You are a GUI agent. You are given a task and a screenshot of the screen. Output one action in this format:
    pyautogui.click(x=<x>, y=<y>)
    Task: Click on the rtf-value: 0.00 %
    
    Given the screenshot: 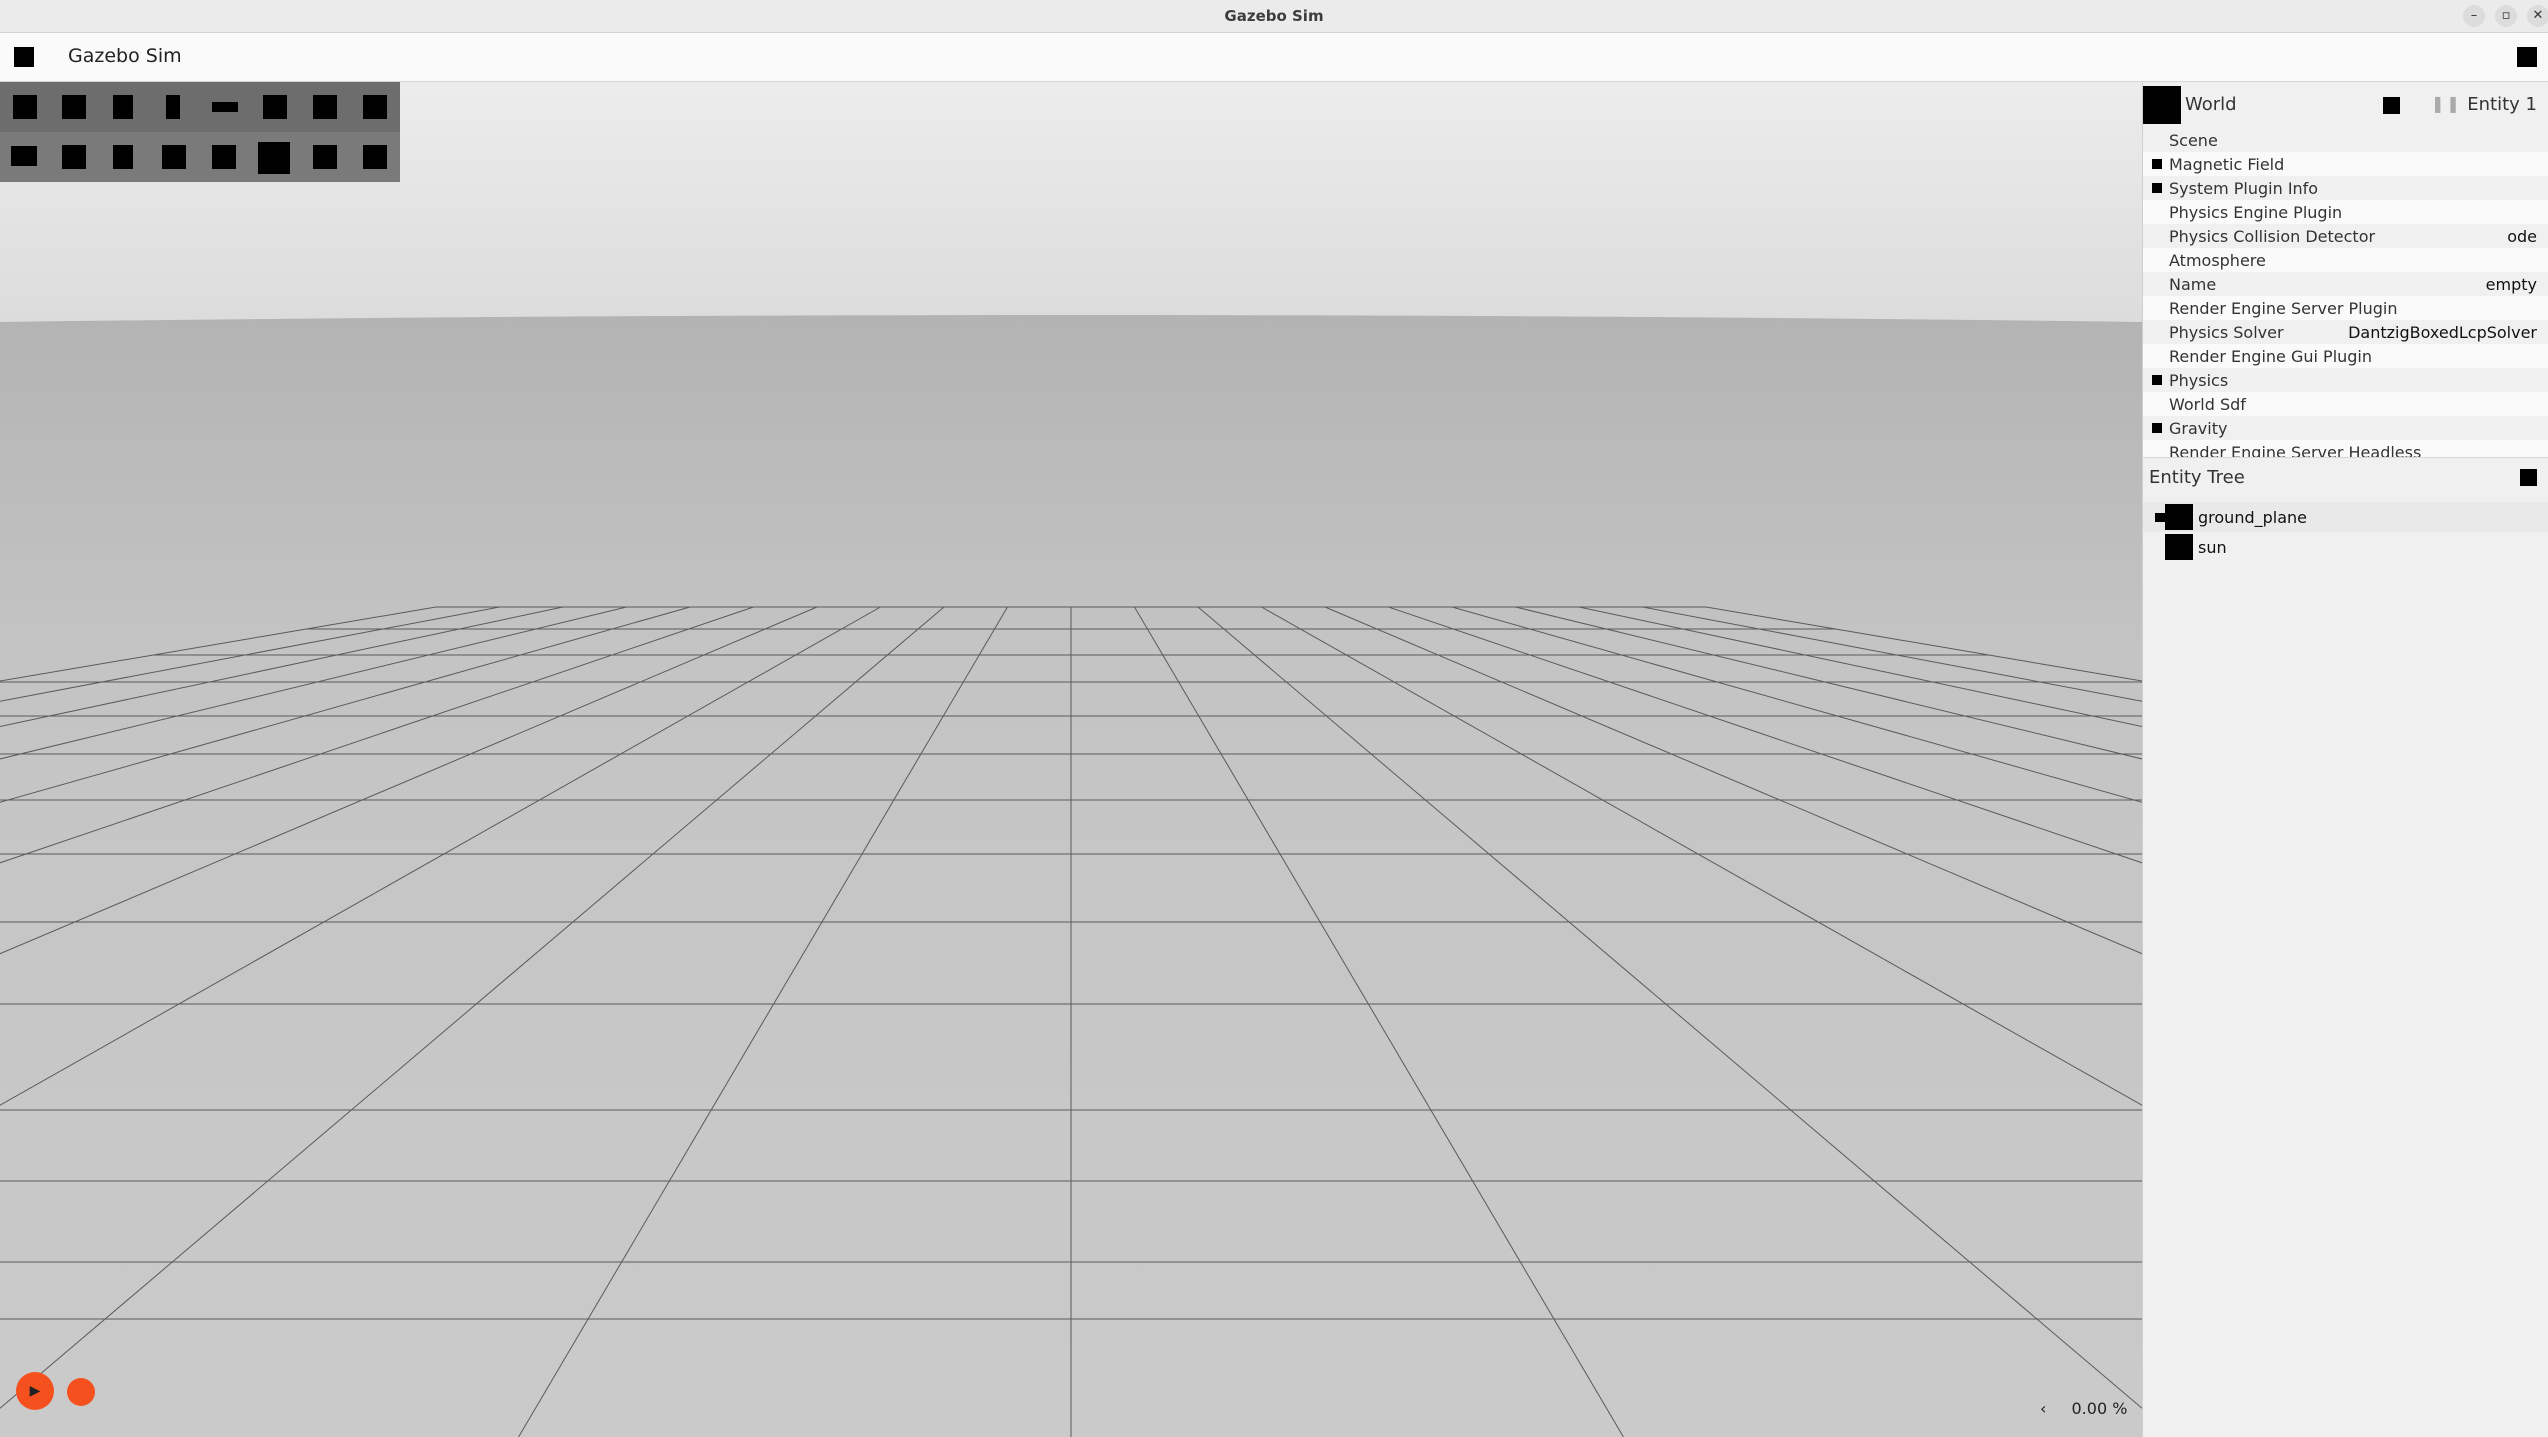 What is the action you would take?
    pyautogui.click(x=2099, y=1408)
    